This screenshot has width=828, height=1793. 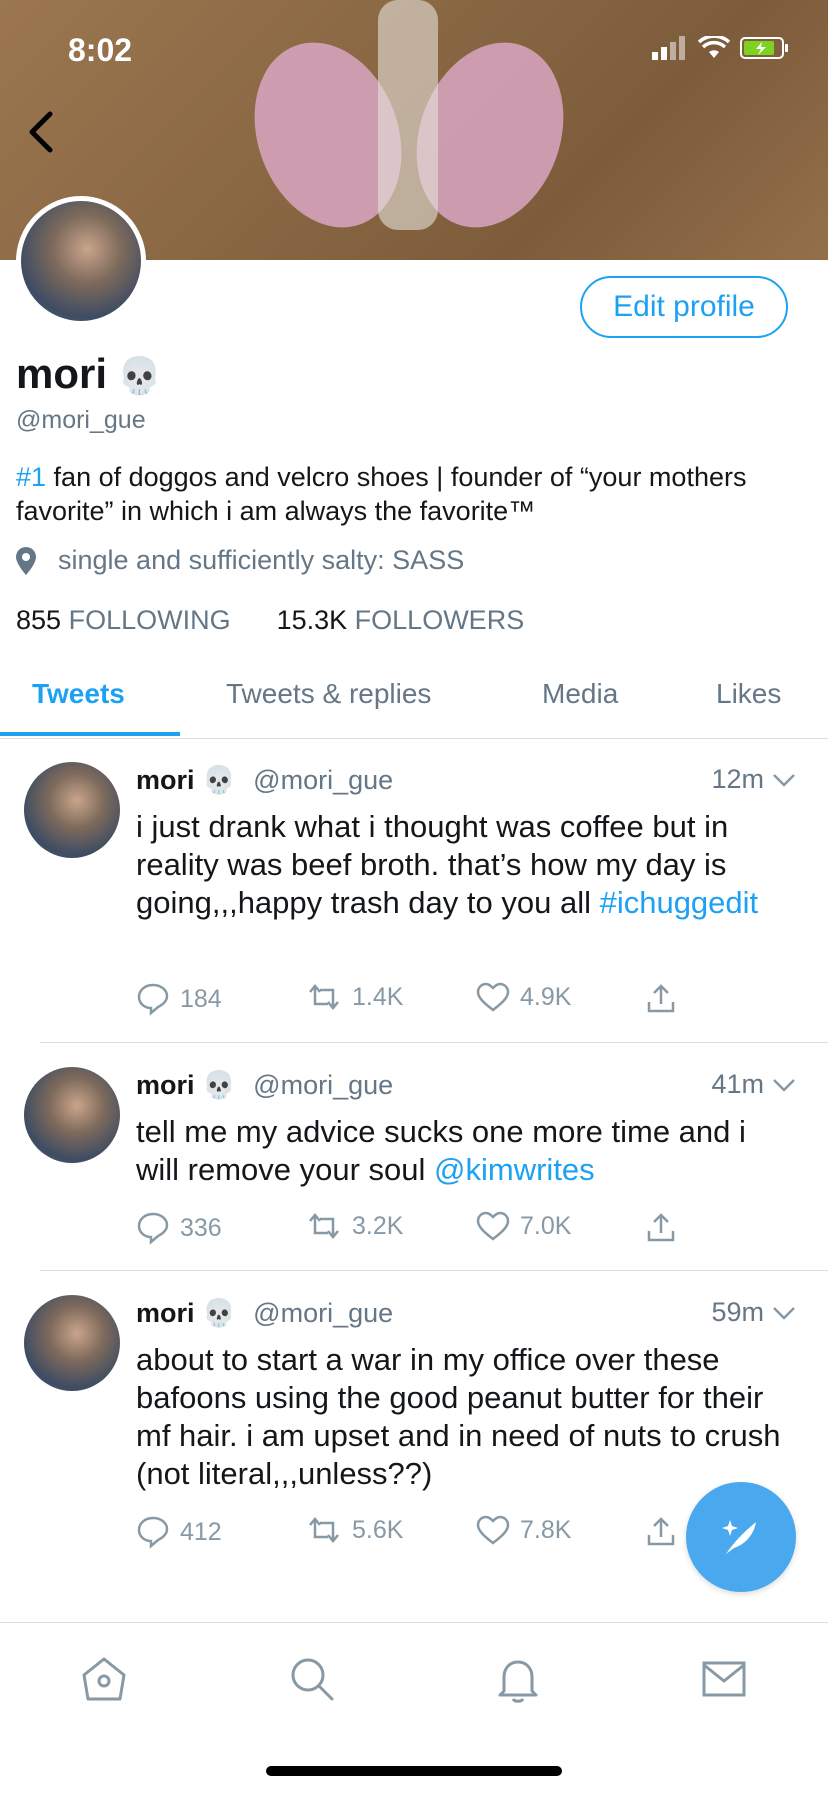 I want to click on like-button: 7.0K, so click(x=523, y=1226).